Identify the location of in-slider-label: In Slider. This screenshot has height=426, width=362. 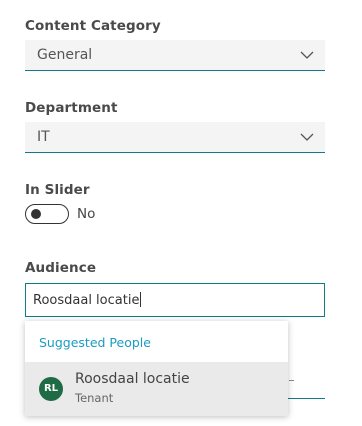
(57, 190).